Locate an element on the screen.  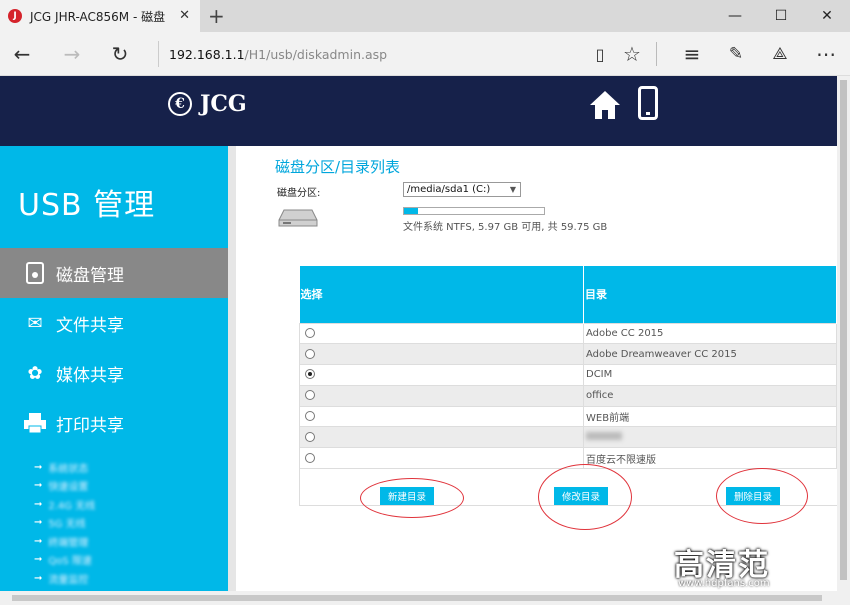
directory-name: DCIM is located at coordinates (710, 375).